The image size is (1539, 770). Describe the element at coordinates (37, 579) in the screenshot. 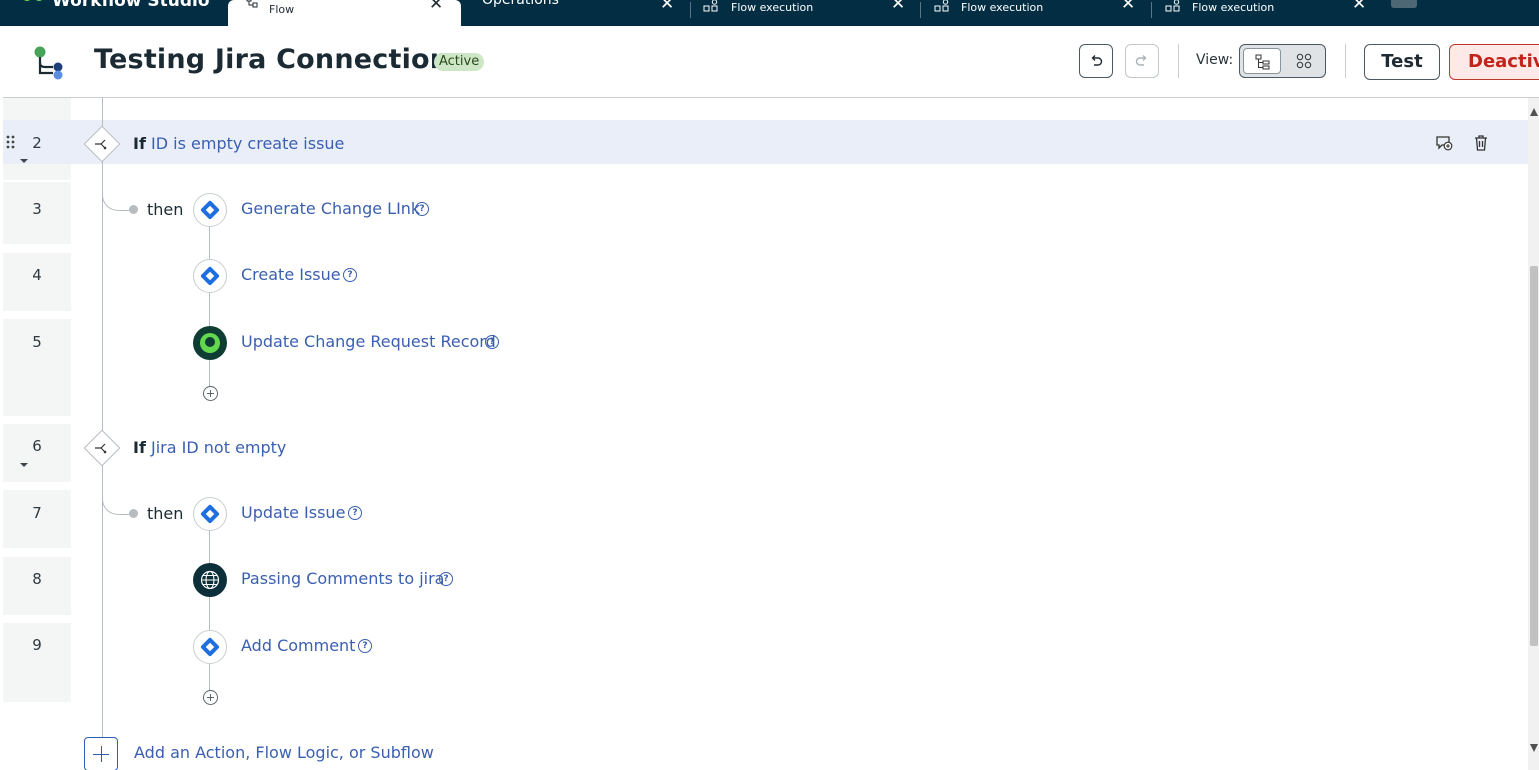

I see `step-number: 8` at that location.